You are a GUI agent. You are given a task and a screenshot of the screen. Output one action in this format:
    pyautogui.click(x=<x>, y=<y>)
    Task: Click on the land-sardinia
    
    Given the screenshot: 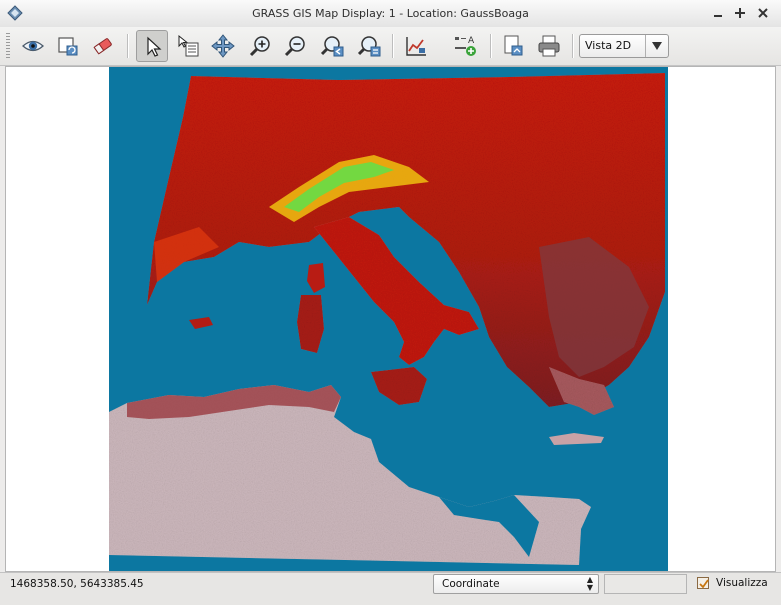 What is the action you would take?
    pyautogui.click(x=310, y=324)
    